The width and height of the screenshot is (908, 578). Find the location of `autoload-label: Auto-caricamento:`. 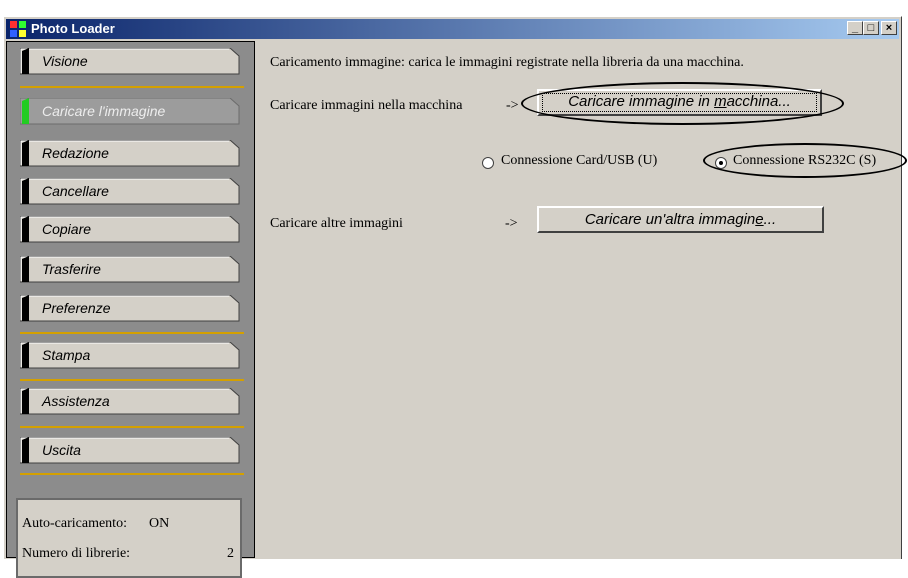

autoload-label: Auto-caricamento: is located at coordinates (74, 523).